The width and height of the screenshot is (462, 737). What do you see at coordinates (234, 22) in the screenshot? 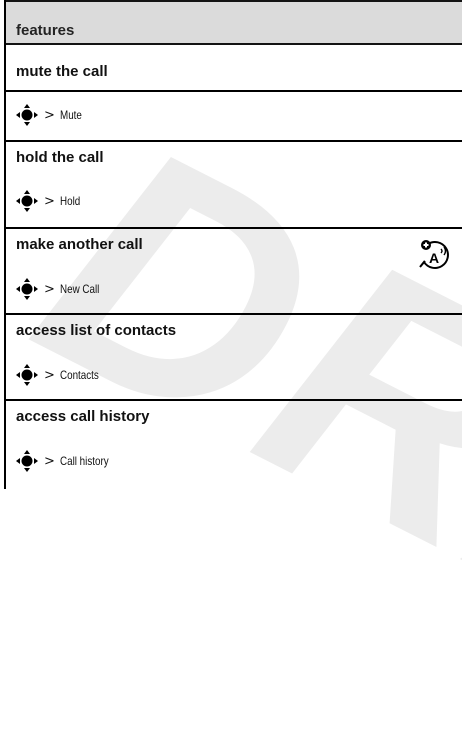
I see `table-header: features` at bounding box center [234, 22].